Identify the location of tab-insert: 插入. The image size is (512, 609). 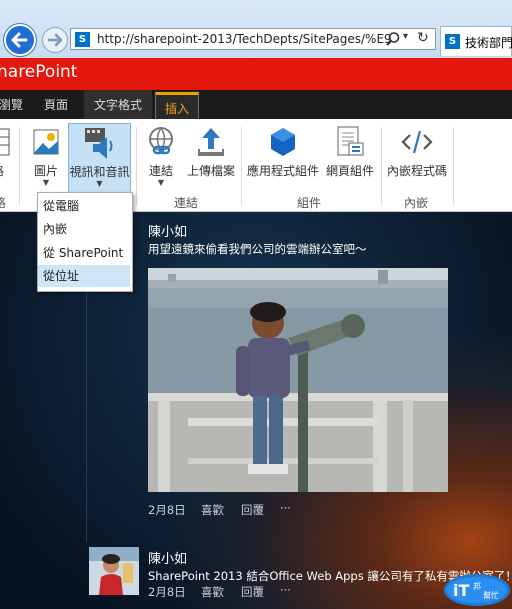
(177, 106).